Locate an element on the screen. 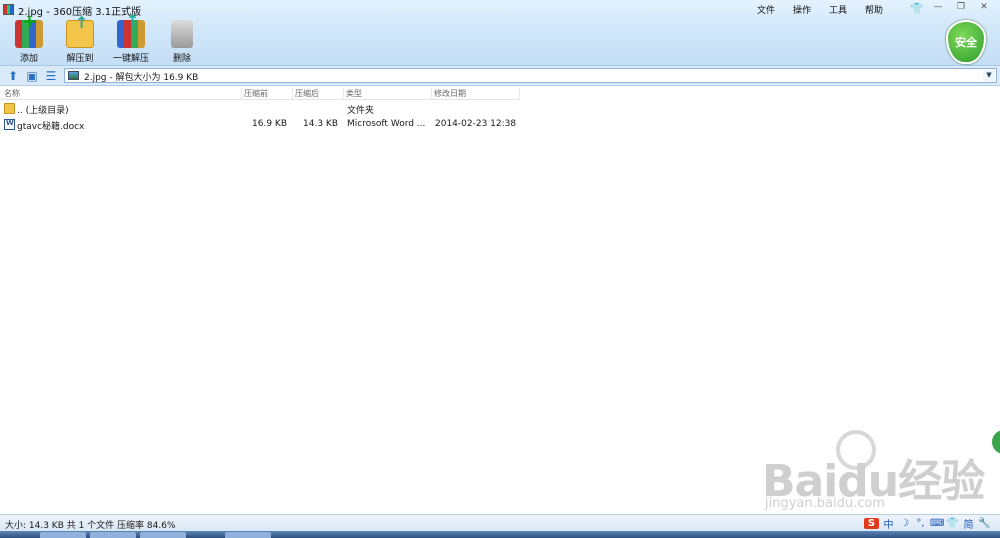 Image resolution: width=1000 pixels, height=538 pixels. delete-label: 删除 is located at coordinates (181, 59).